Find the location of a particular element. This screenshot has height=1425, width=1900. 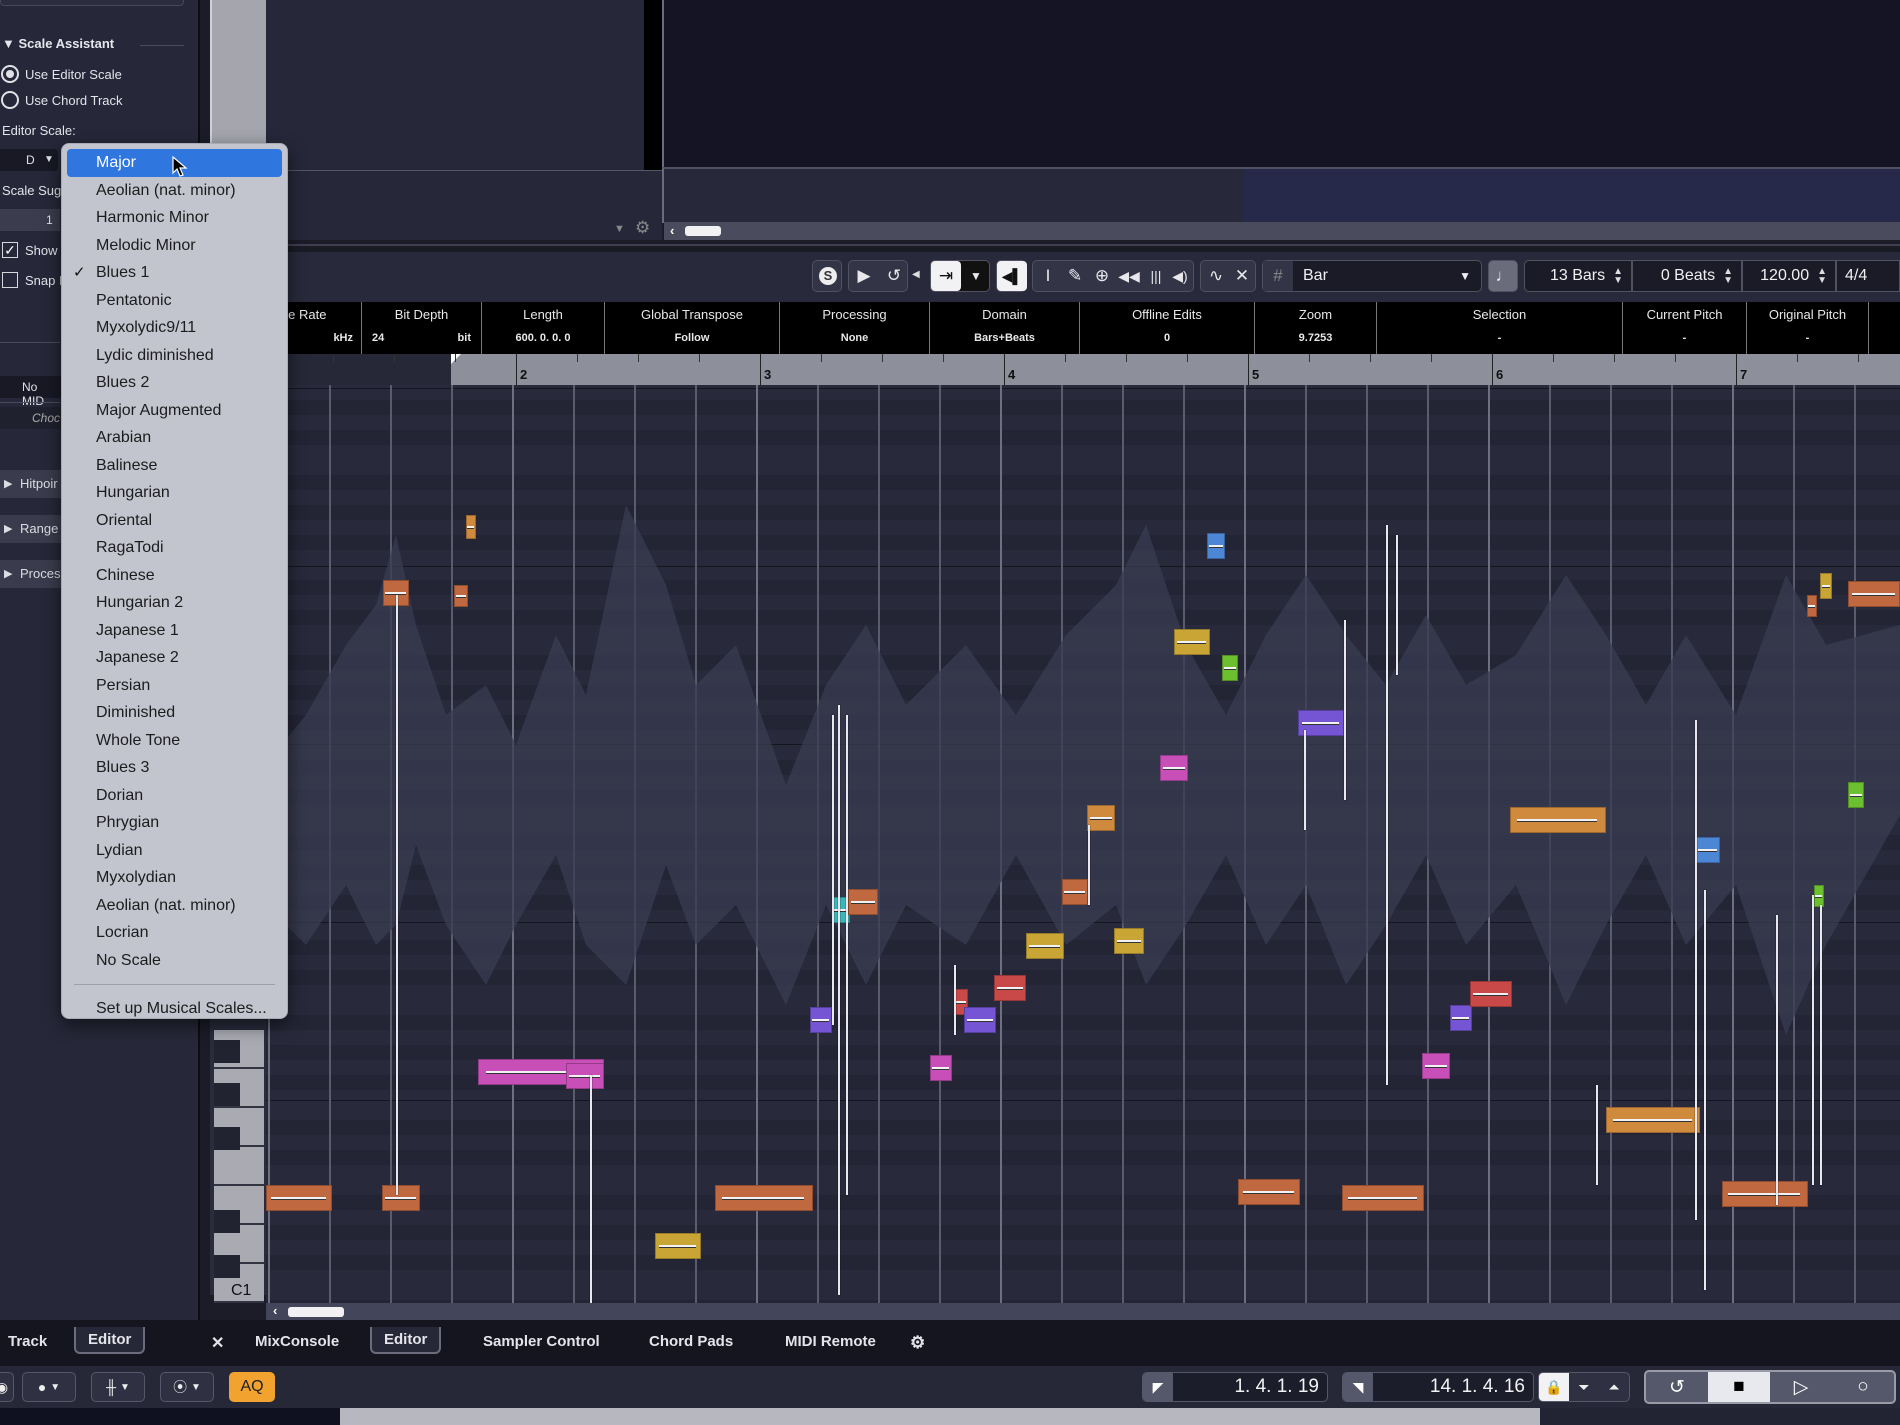

left-locator-flag-icon: ◤ is located at coordinates (1158, 1387).